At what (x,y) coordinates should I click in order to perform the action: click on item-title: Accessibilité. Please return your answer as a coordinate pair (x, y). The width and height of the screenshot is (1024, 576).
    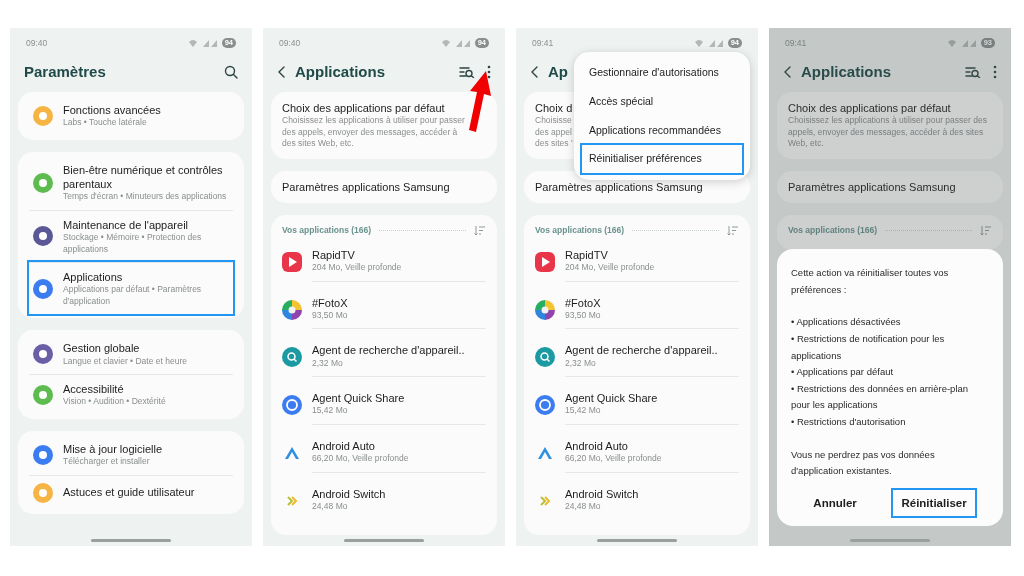
    Looking at the image, I should click on (94, 389).